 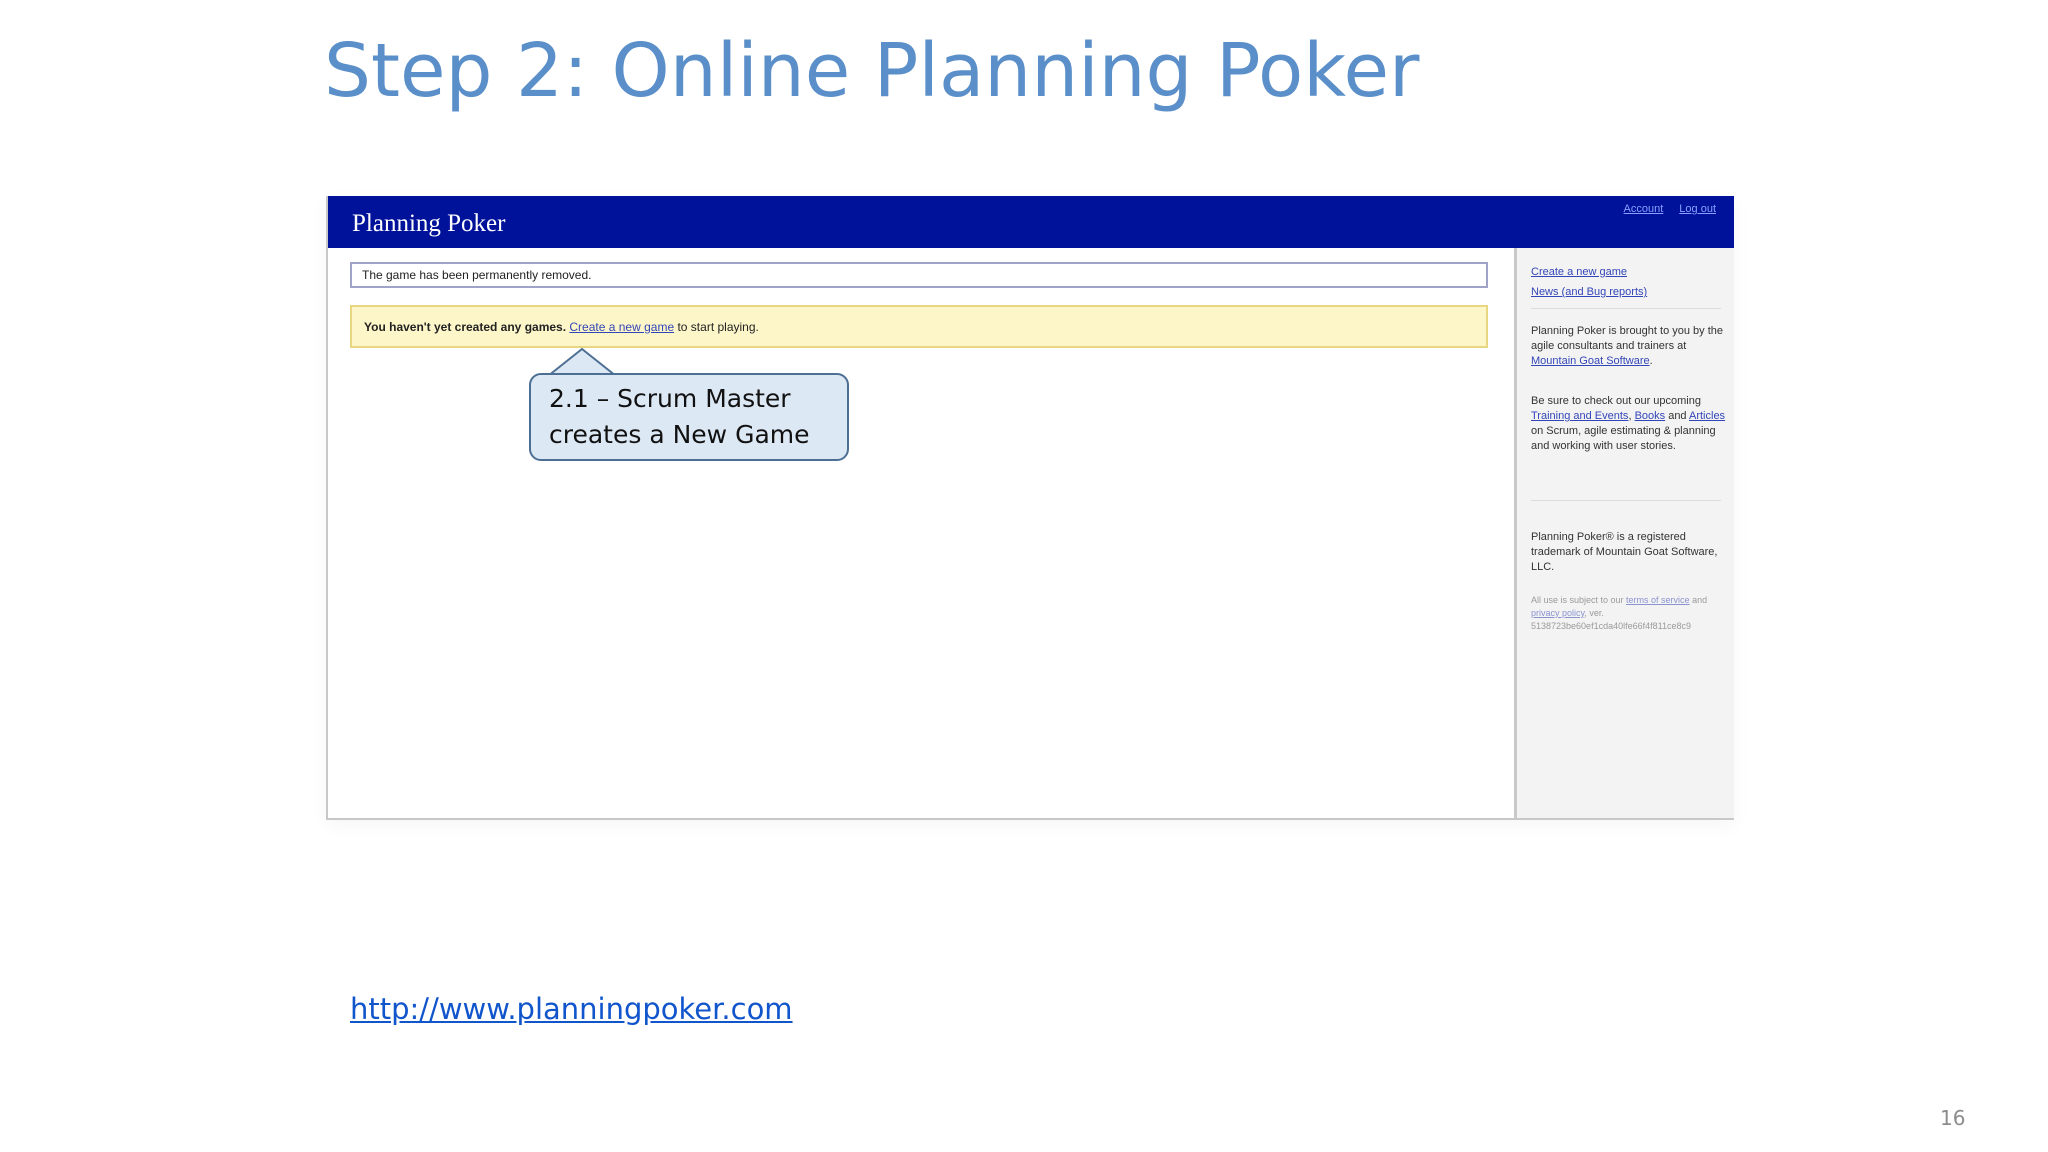 What do you see at coordinates (1650, 416) in the screenshot?
I see `books-link: Books` at bounding box center [1650, 416].